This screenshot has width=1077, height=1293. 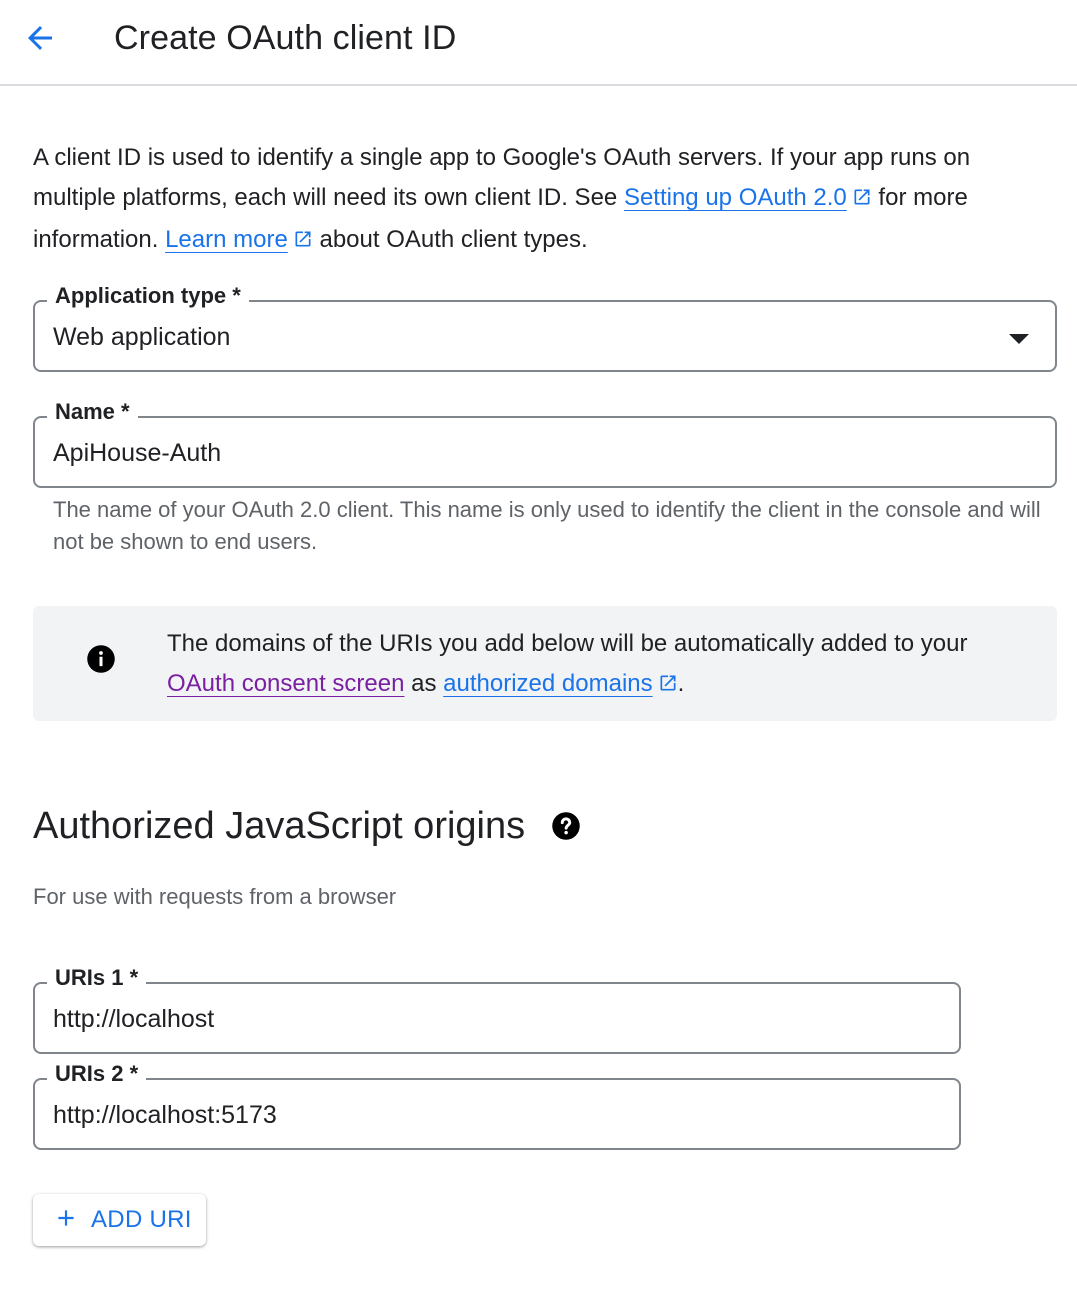 I want to click on back-button, so click(x=40, y=40).